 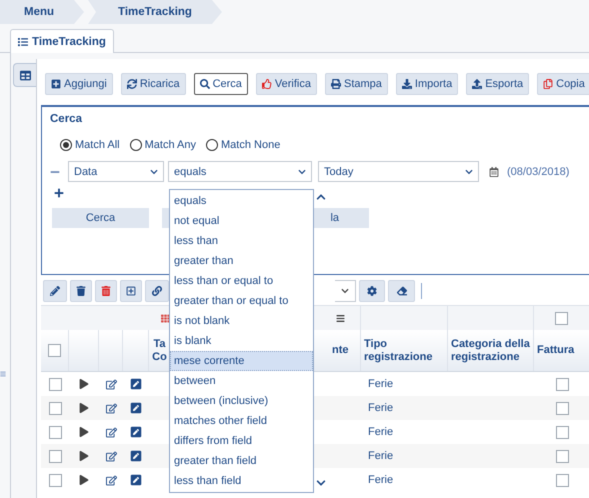 What do you see at coordinates (398, 171) in the screenshot?
I see `value-select: Today` at bounding box center [398, 171].